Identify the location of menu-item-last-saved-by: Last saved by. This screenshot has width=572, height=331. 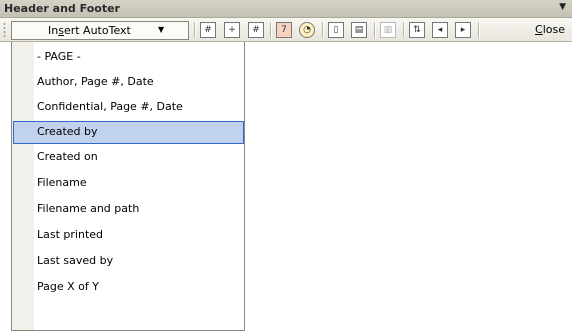
(128, 261).